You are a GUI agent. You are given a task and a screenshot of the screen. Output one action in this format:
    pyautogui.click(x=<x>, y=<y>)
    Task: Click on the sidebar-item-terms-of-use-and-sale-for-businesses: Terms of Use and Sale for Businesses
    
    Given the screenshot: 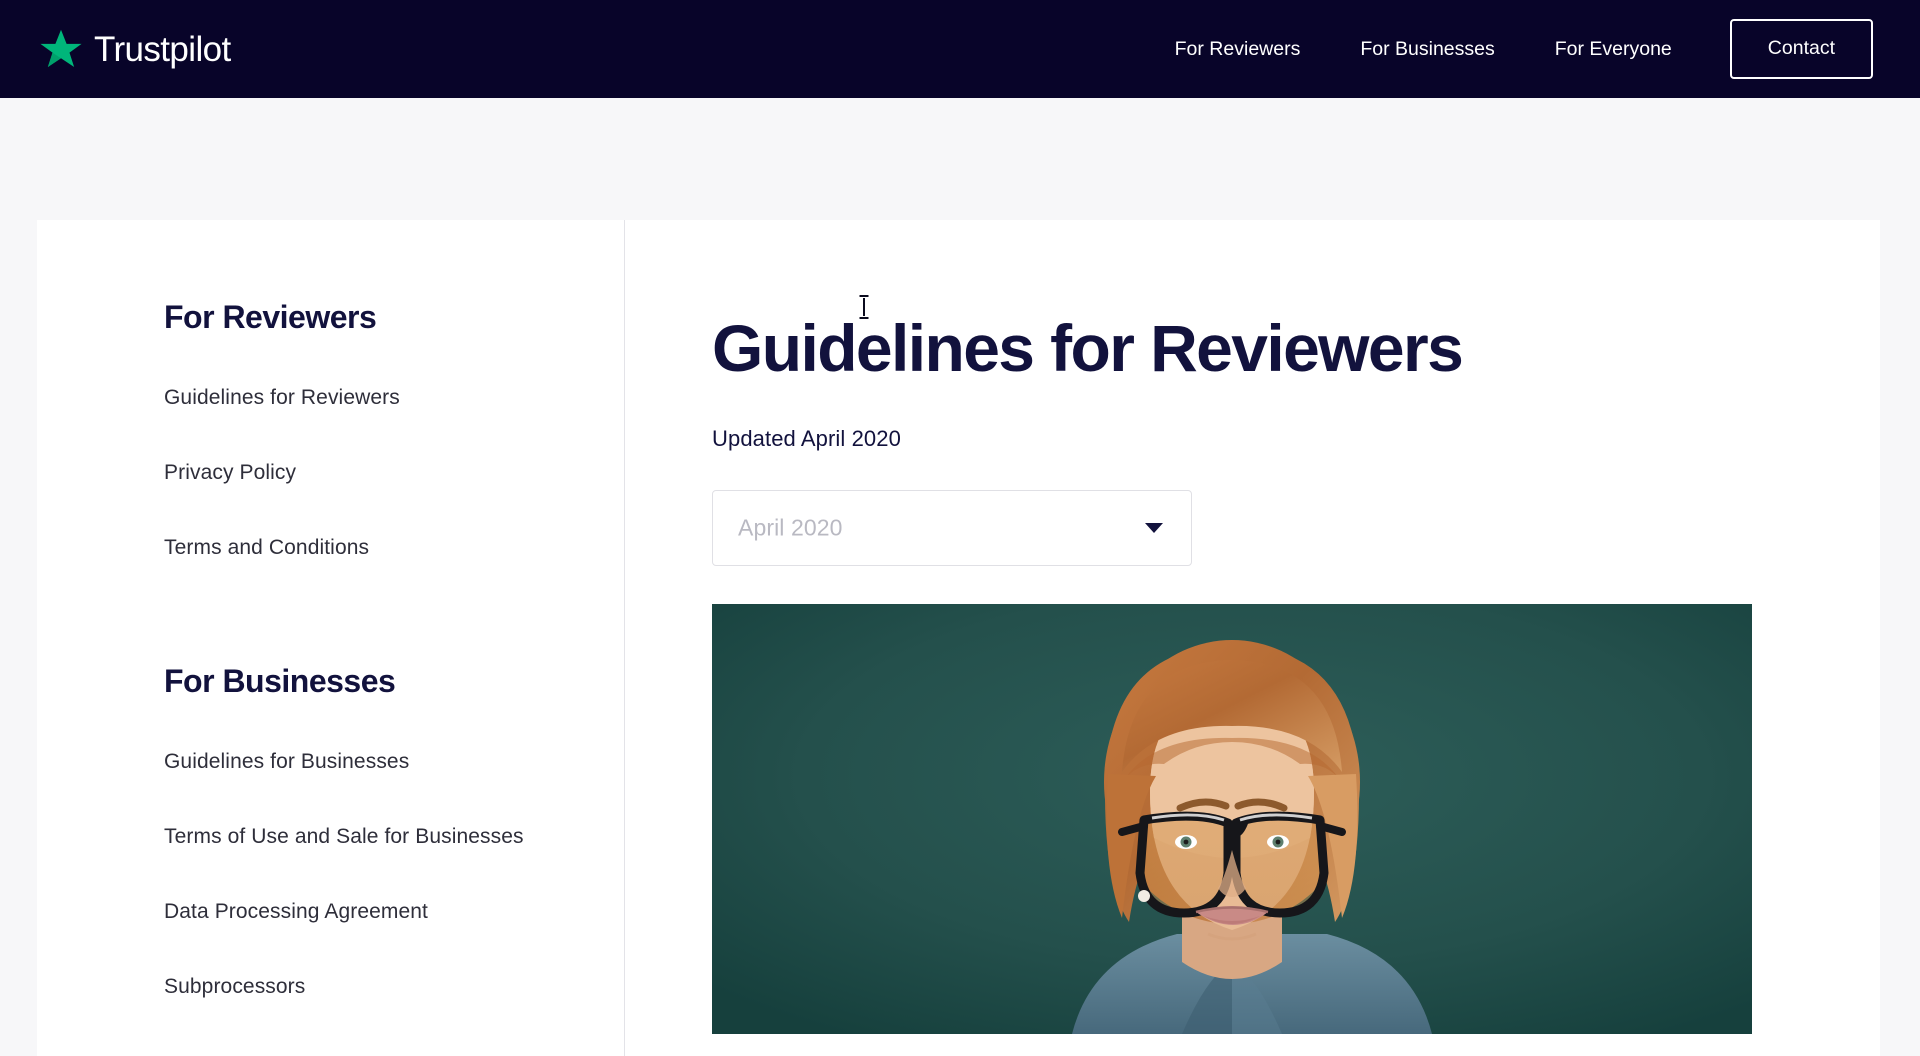 What is the action you would take?
    pyautogui.click(x=330, y=837)
    